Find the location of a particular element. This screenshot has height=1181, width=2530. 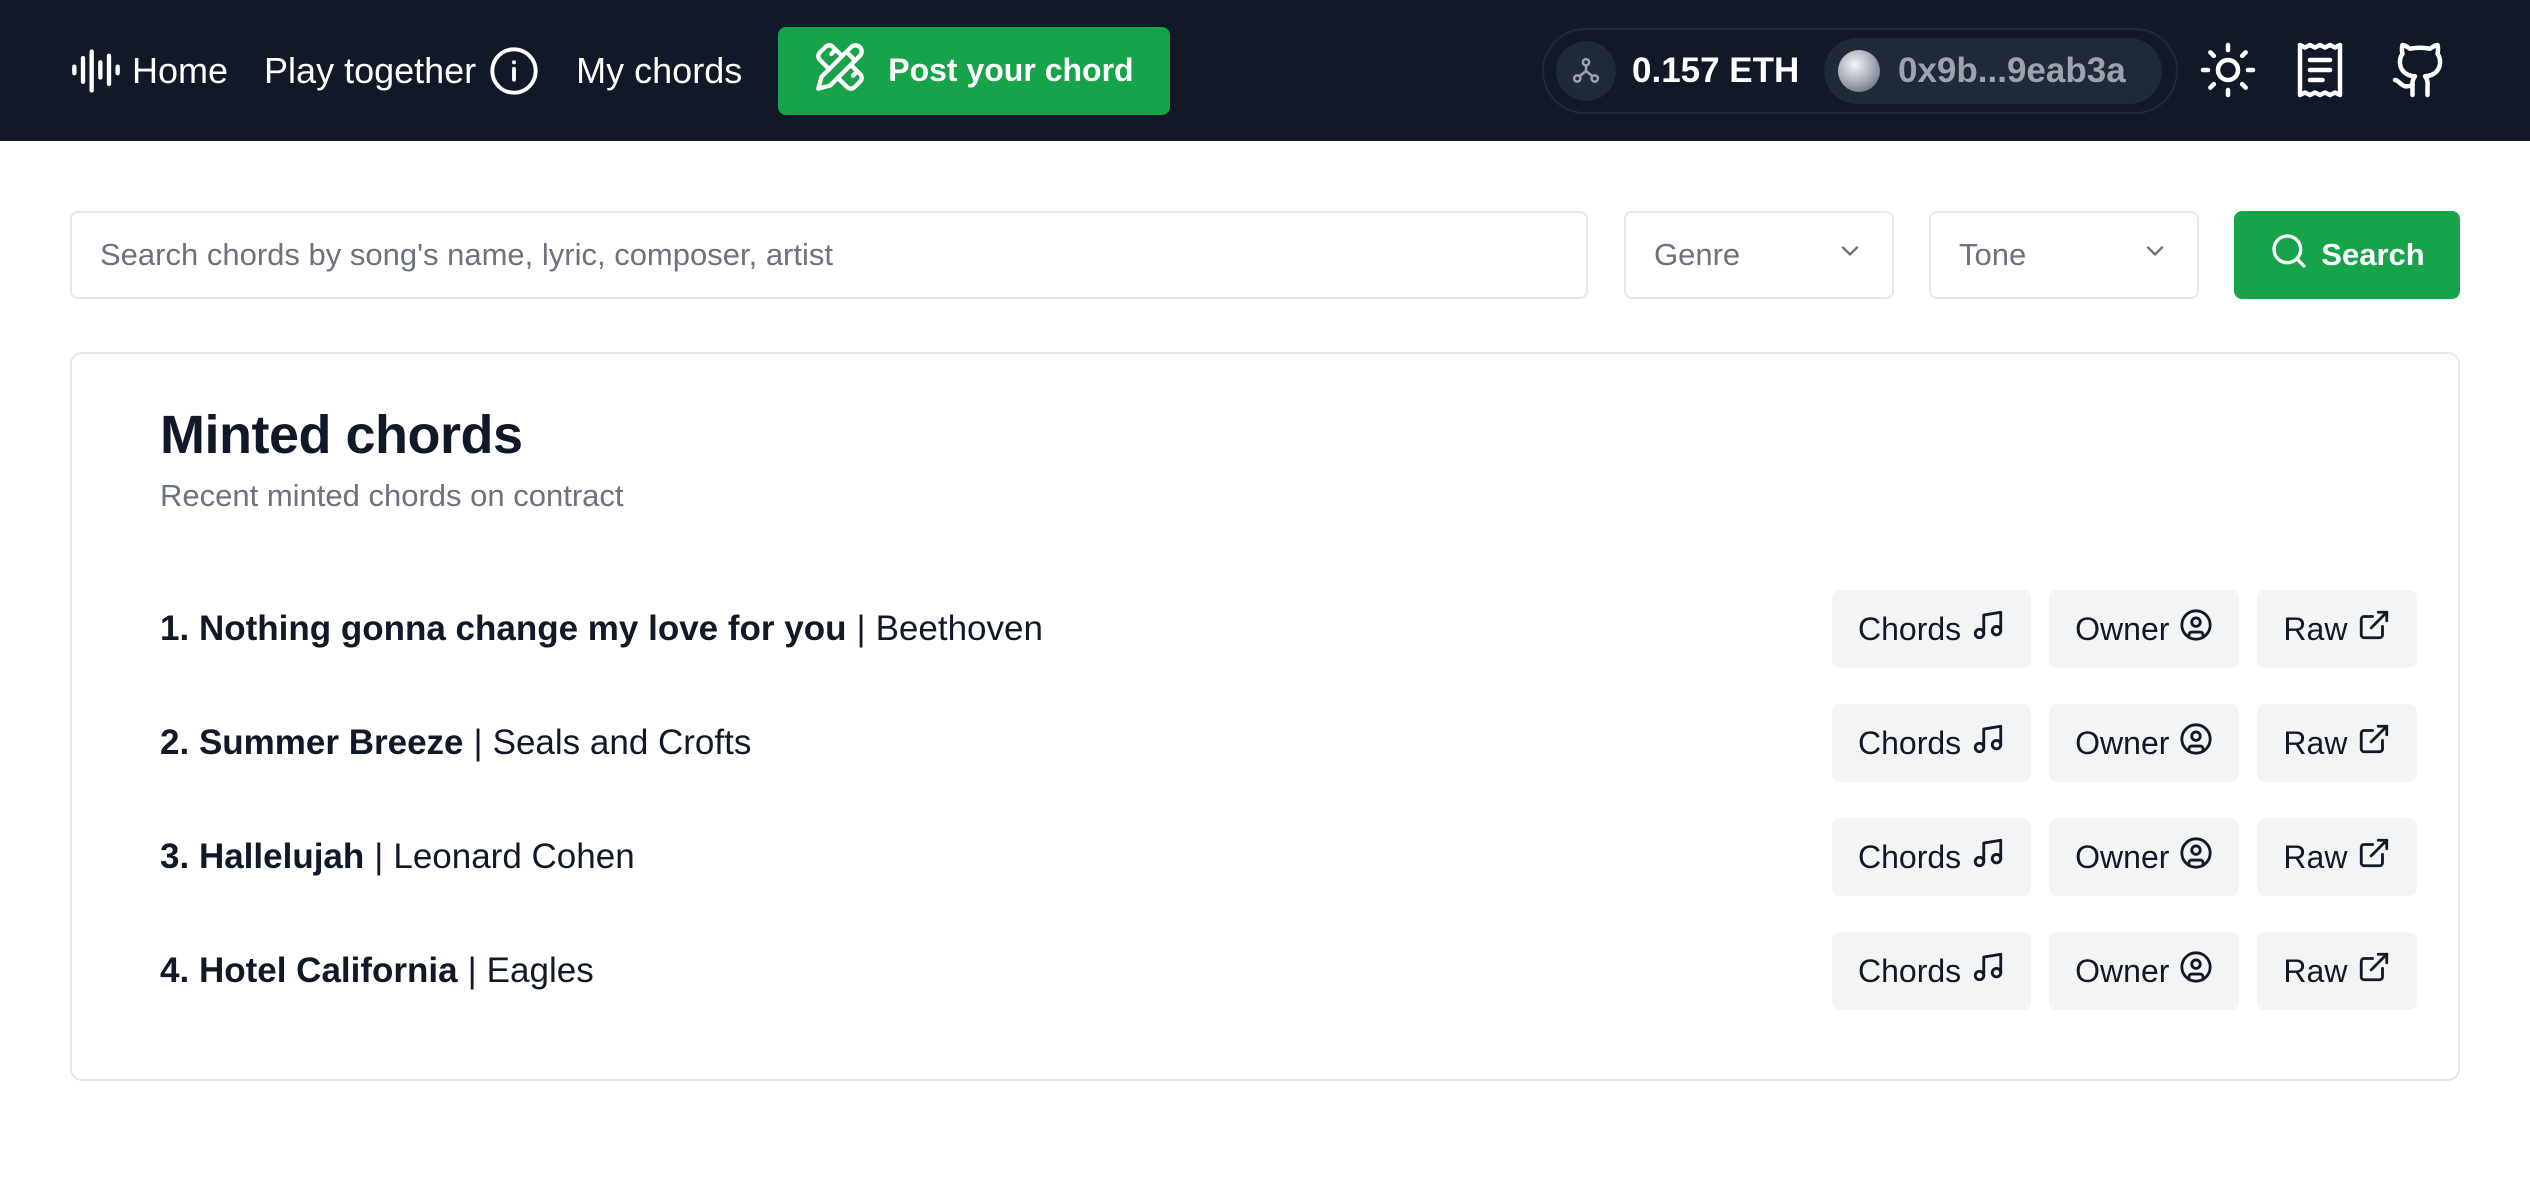

song-title: Hallelujah is located at coordinates (281, 856).